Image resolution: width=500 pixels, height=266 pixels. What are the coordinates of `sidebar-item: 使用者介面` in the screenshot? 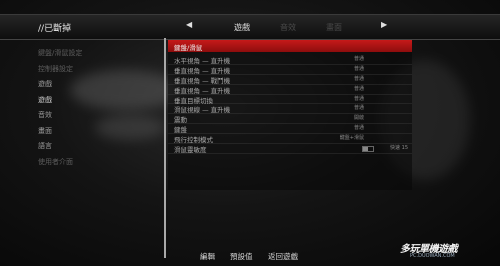 It's located at (93, 165).